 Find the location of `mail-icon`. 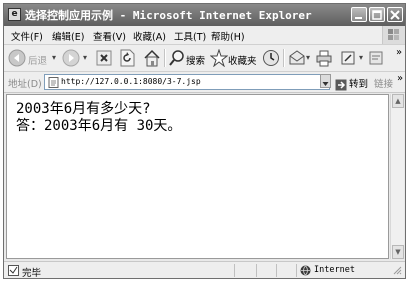

mail-icon is located at coordinates (297, 57).